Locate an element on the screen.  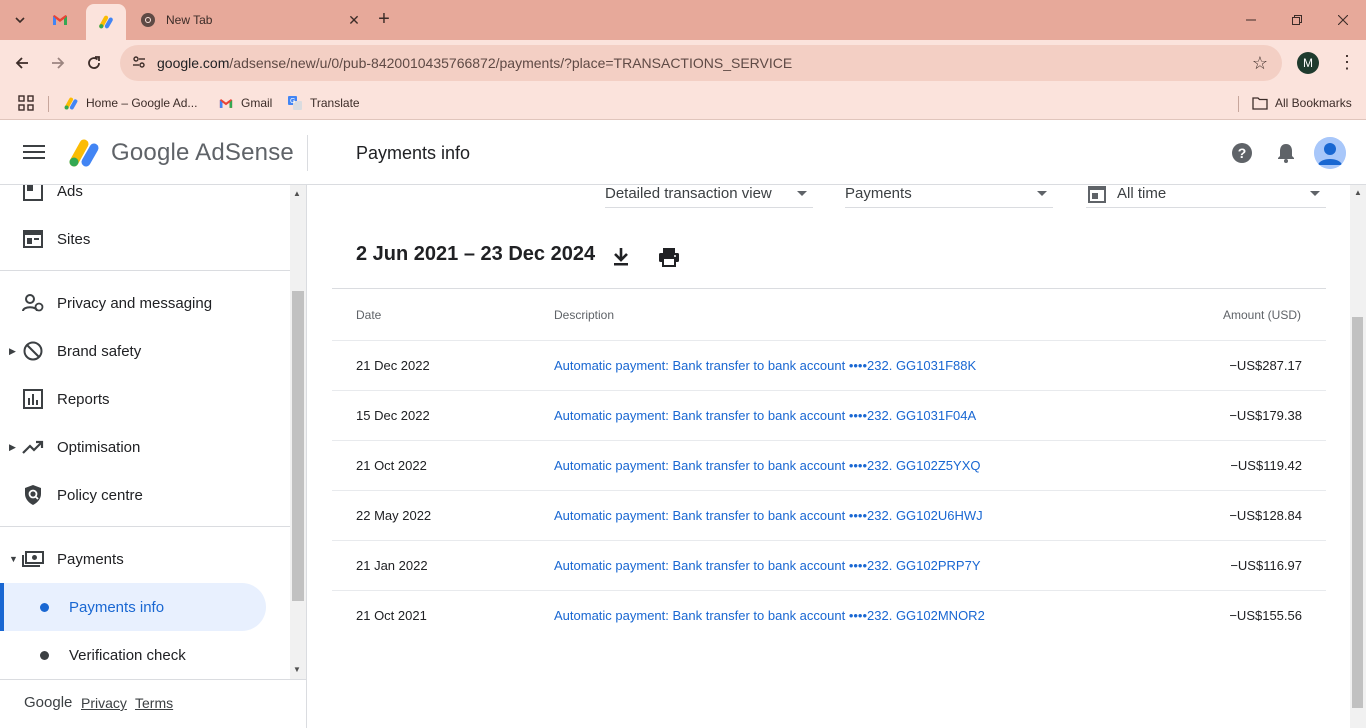
footer-privacy-link: Privacy is located at coordinates (104, 703).